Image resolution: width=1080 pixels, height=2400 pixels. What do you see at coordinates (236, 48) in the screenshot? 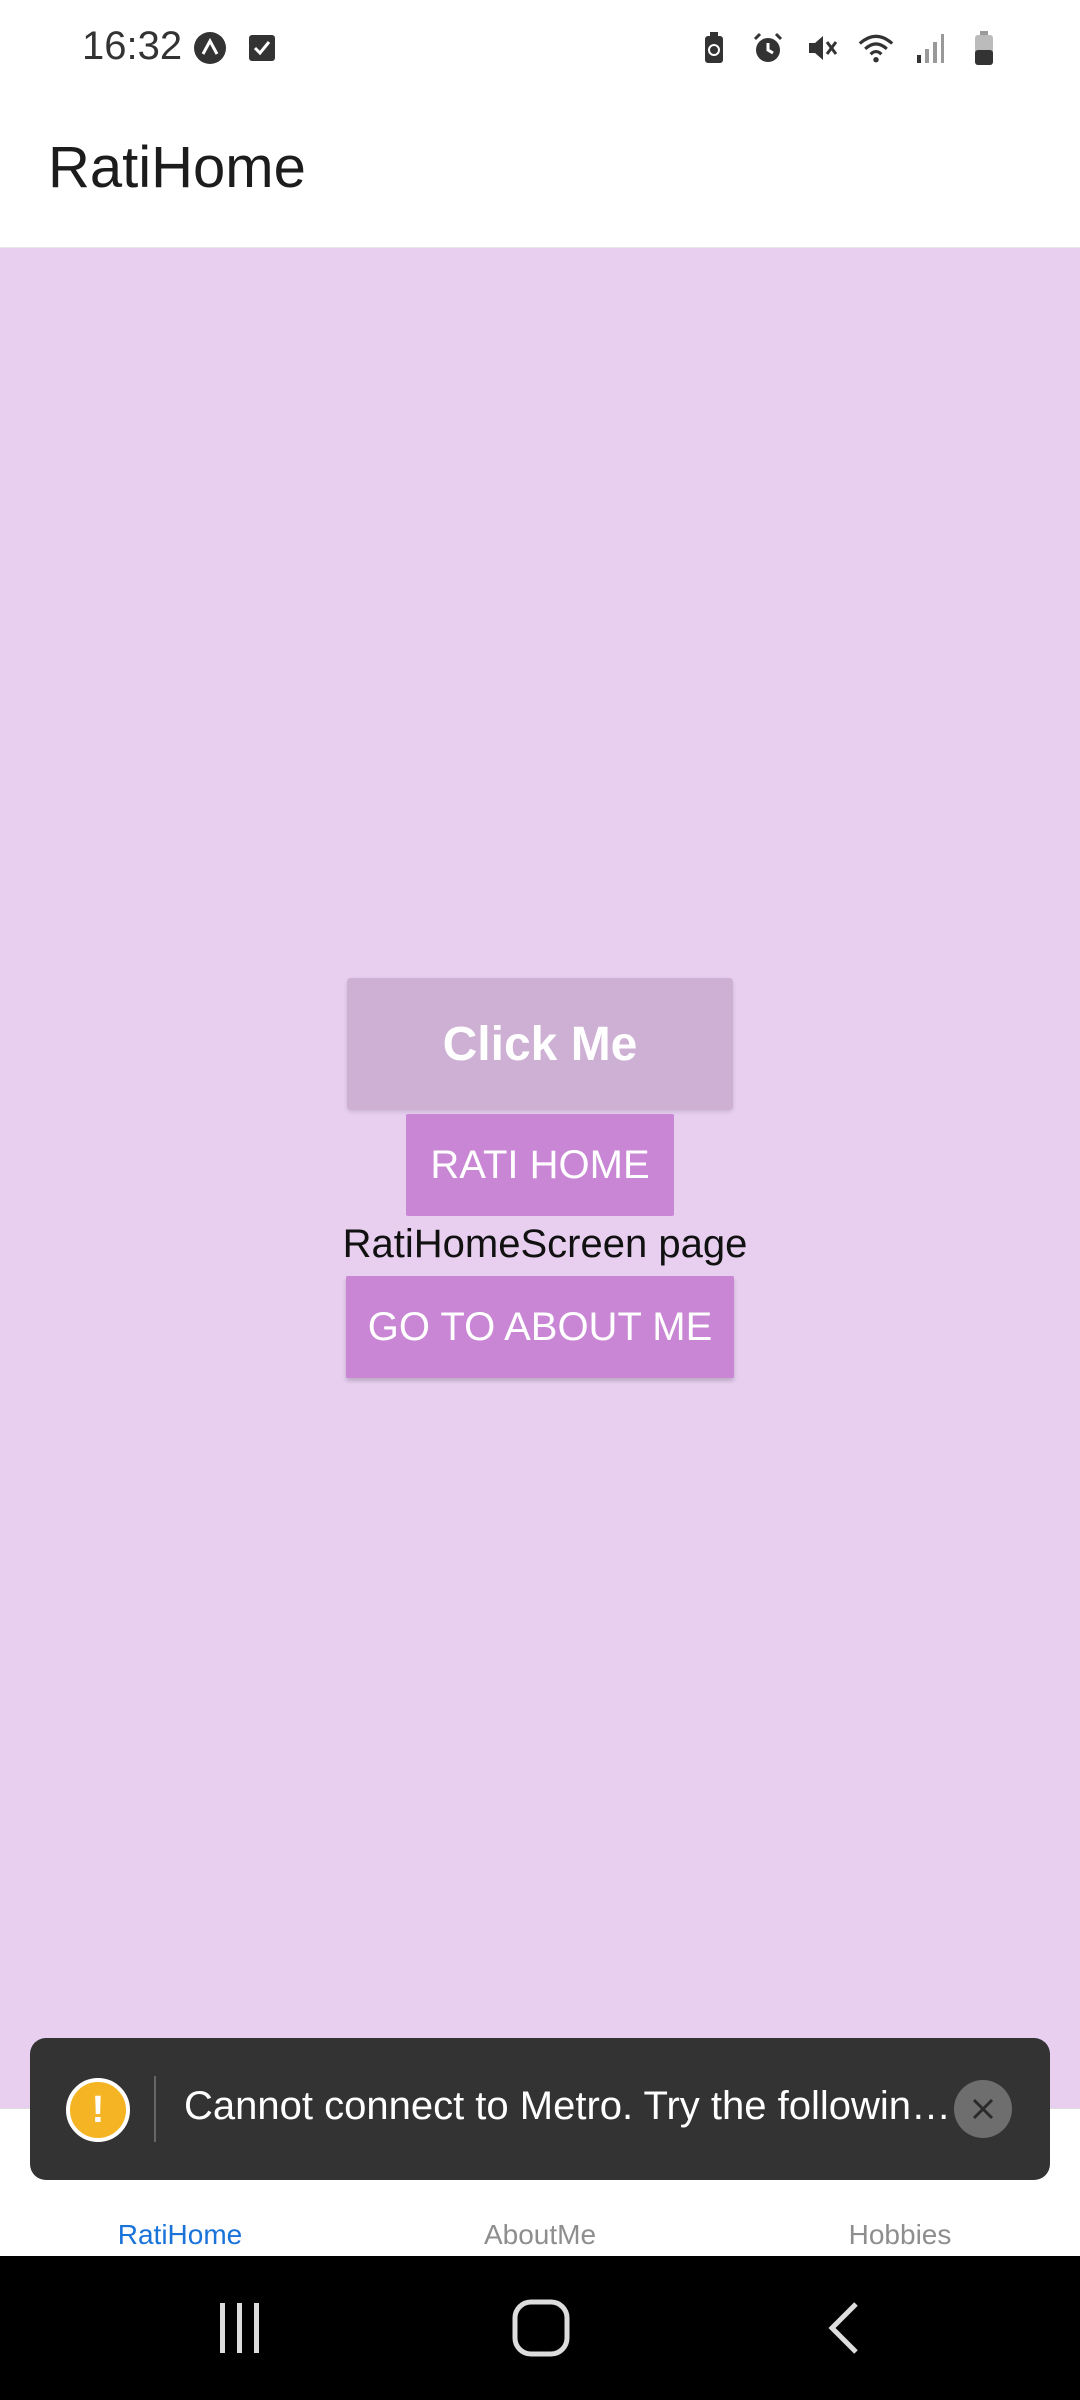
I see `status-left-icons` at bounding box center [236, 48].